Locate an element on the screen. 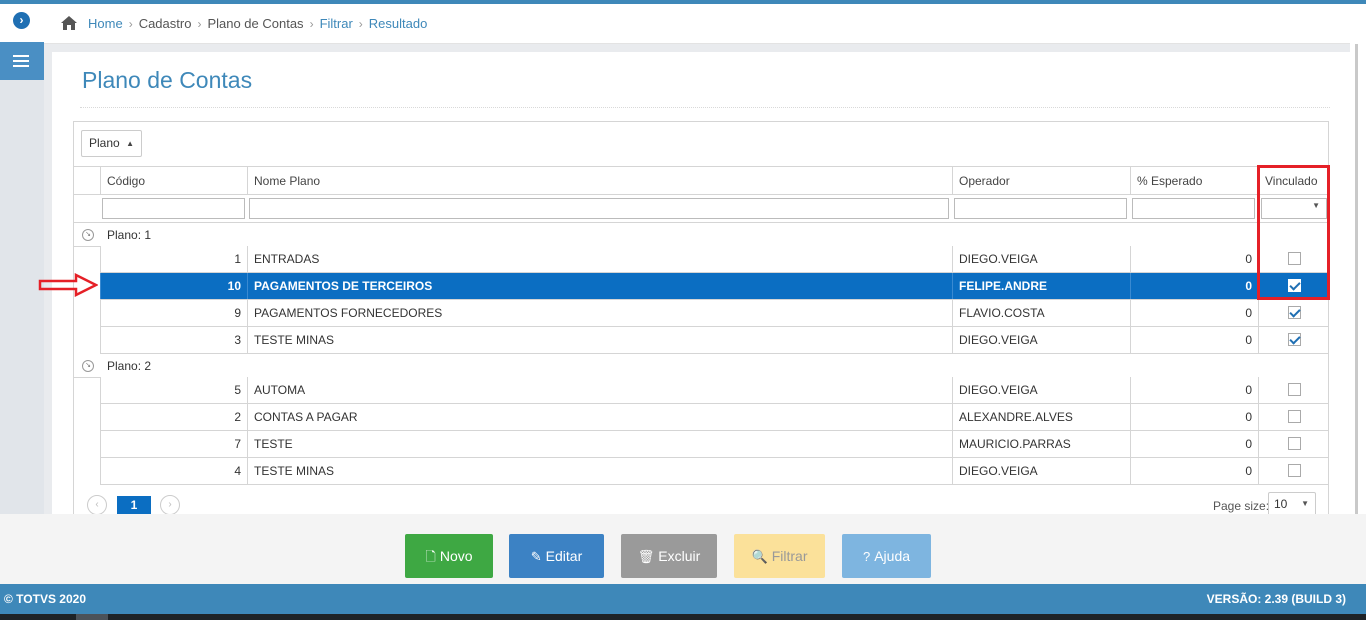  breadcrumb-filtrar: Filtrar is located at coordinates (336, 23).